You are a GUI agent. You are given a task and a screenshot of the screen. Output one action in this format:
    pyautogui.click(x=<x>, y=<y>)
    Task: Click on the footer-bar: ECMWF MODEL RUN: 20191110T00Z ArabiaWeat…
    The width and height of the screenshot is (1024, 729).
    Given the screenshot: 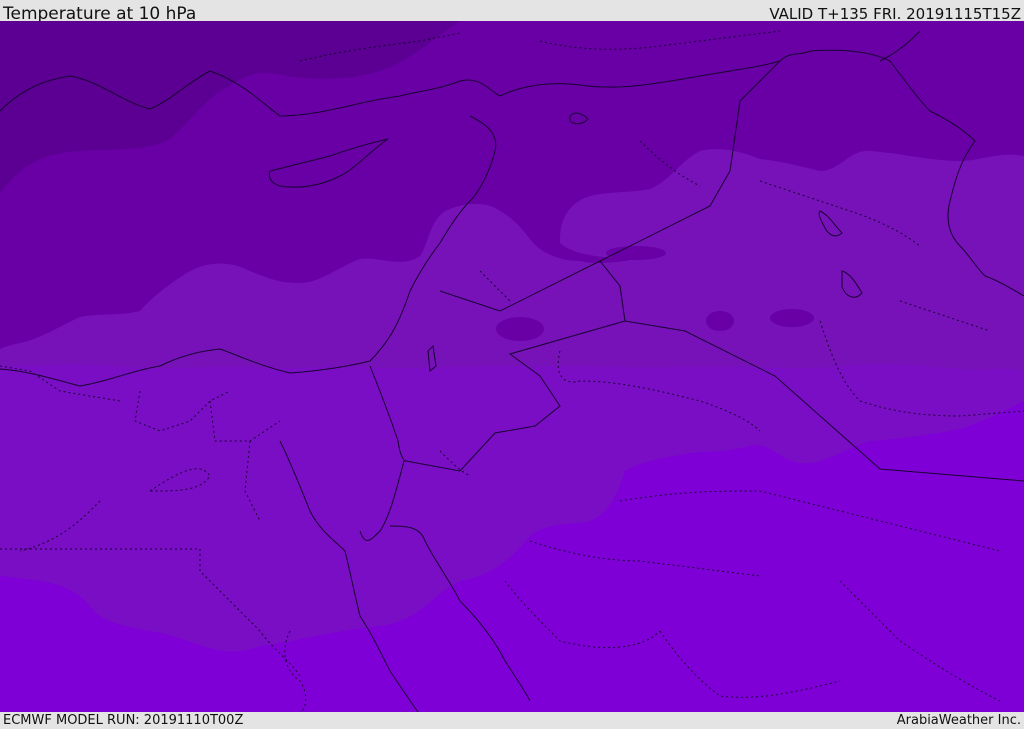 What is the action you would take?
    pyautogui.click(x=512, y=720)
    